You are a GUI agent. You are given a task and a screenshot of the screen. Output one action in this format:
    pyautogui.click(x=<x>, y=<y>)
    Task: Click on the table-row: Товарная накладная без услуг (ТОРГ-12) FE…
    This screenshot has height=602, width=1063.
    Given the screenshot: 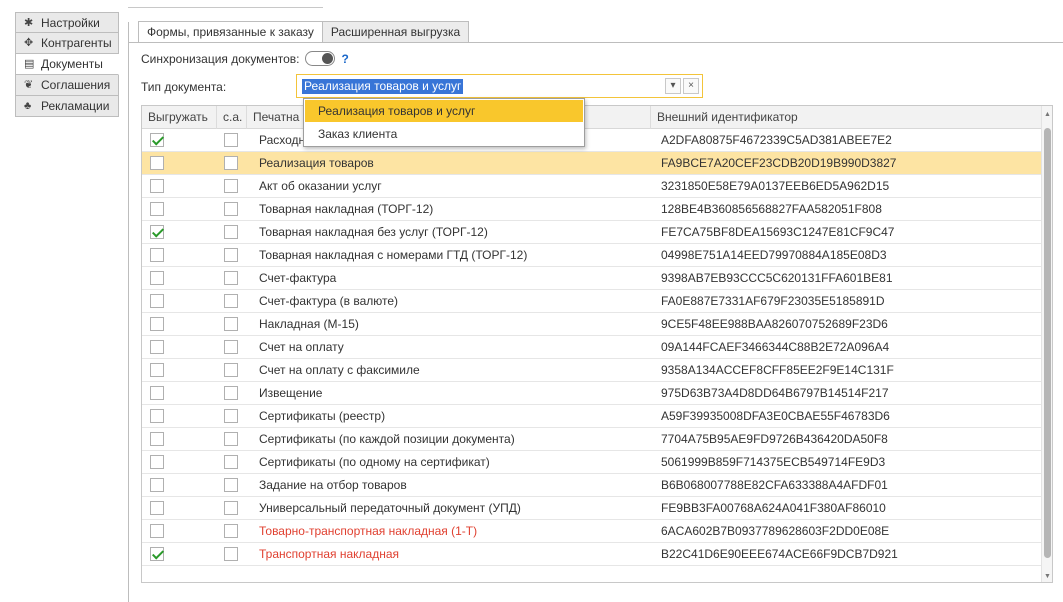 What is the action you would take?
    pyautogui.click(x=592, y=232)
    